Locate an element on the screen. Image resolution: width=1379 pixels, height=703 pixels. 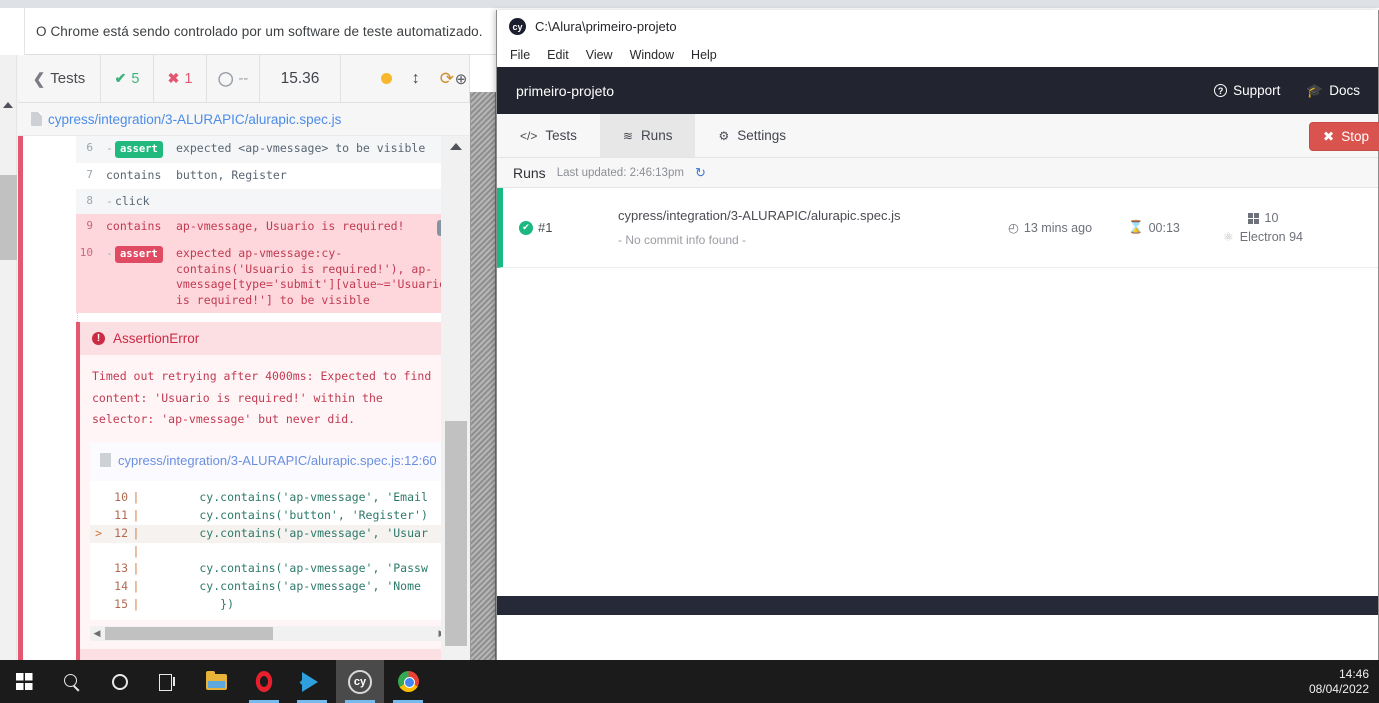
chrome-icon is located at coordinates (408, 681).